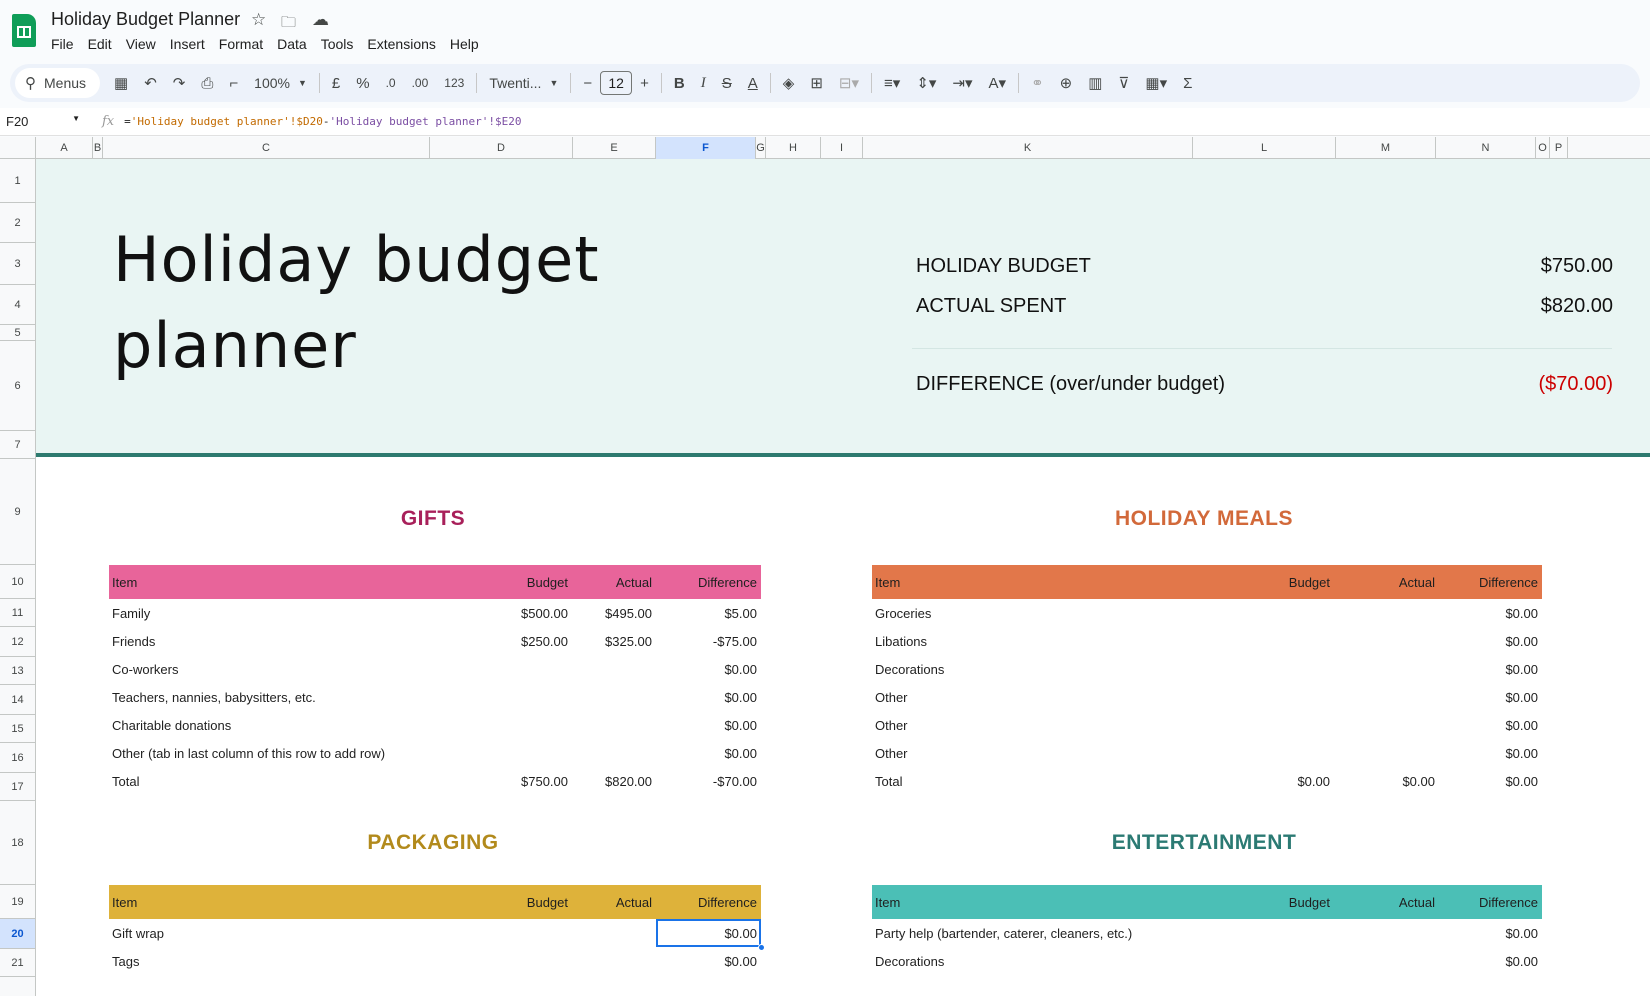 This screenshot has height=996, width=1650. I want to click on column-header: M, so click(1386, 148).